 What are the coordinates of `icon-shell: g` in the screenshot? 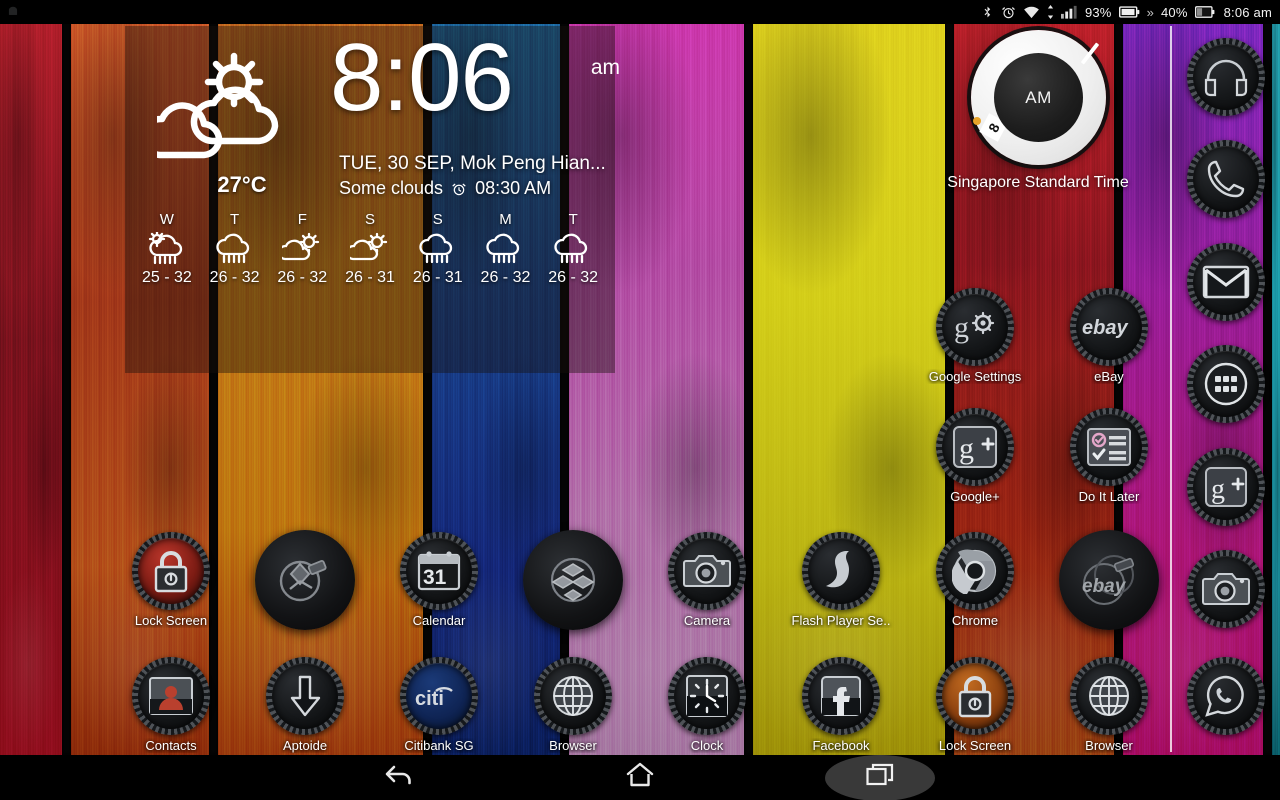 It's located at (1226, 487).